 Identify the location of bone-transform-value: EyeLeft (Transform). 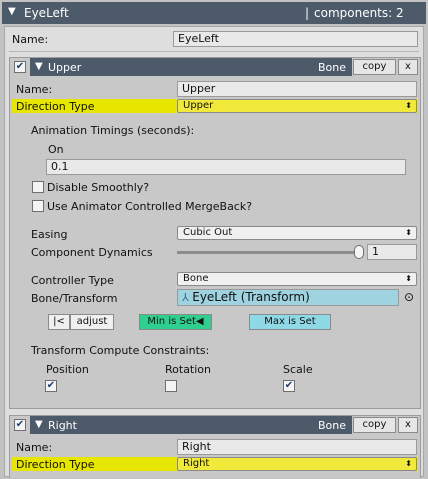
(251, 297).